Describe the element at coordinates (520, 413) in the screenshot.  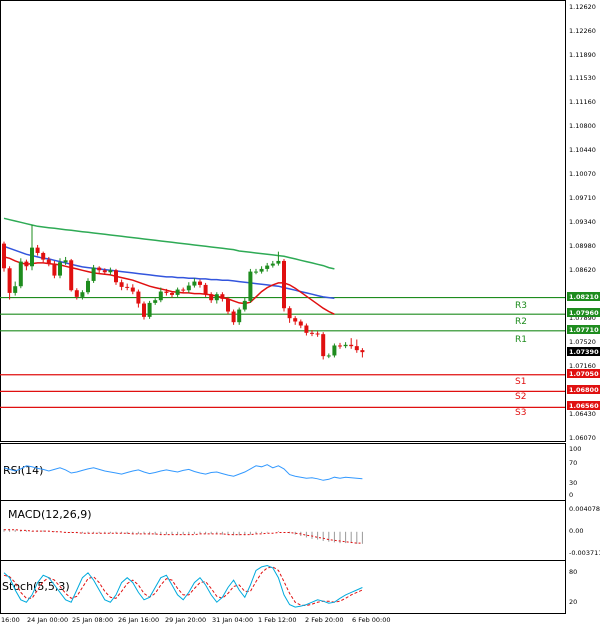
I see `level-label-s3: S3` at that location.